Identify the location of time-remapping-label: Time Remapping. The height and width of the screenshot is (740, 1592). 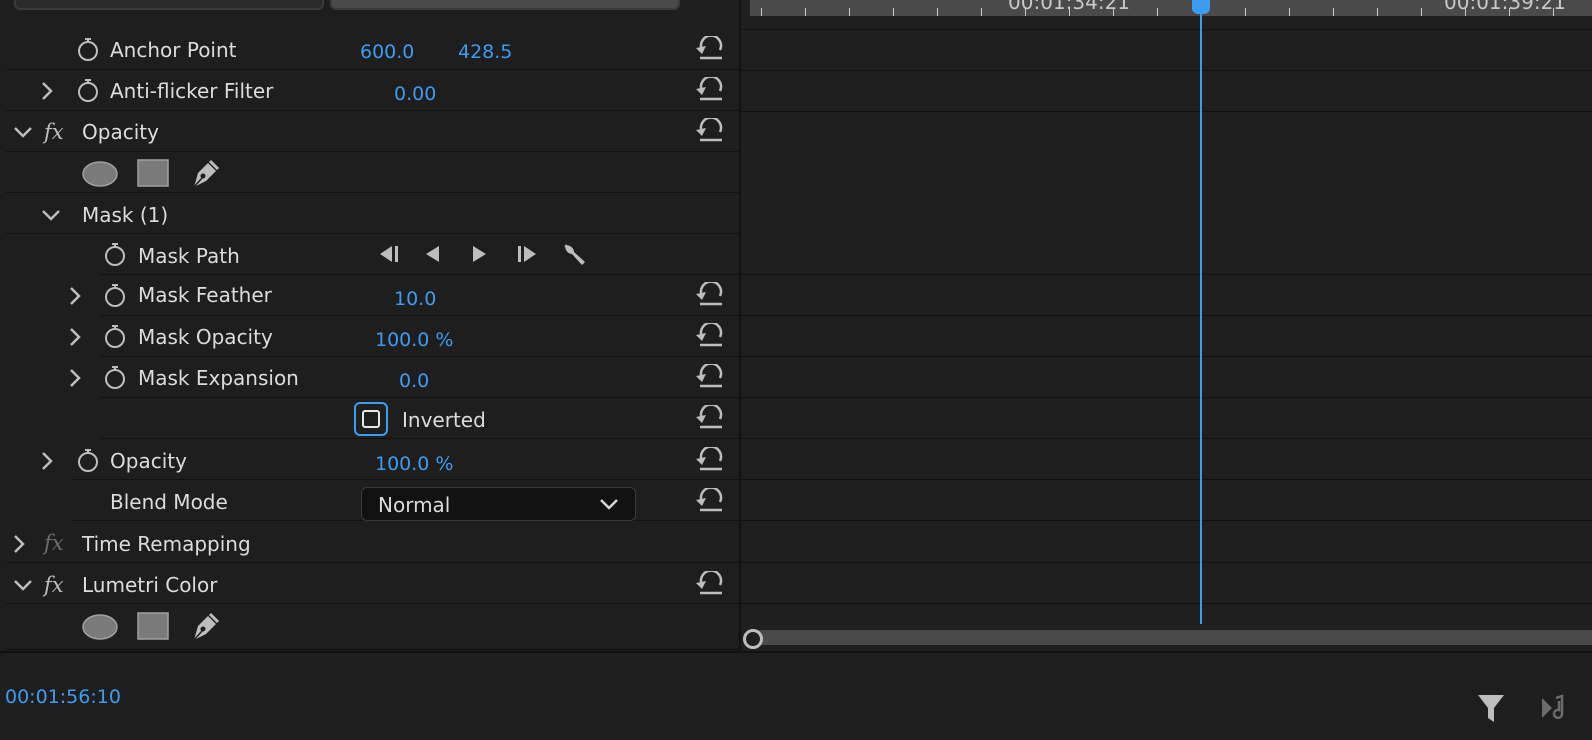
(166, 544).